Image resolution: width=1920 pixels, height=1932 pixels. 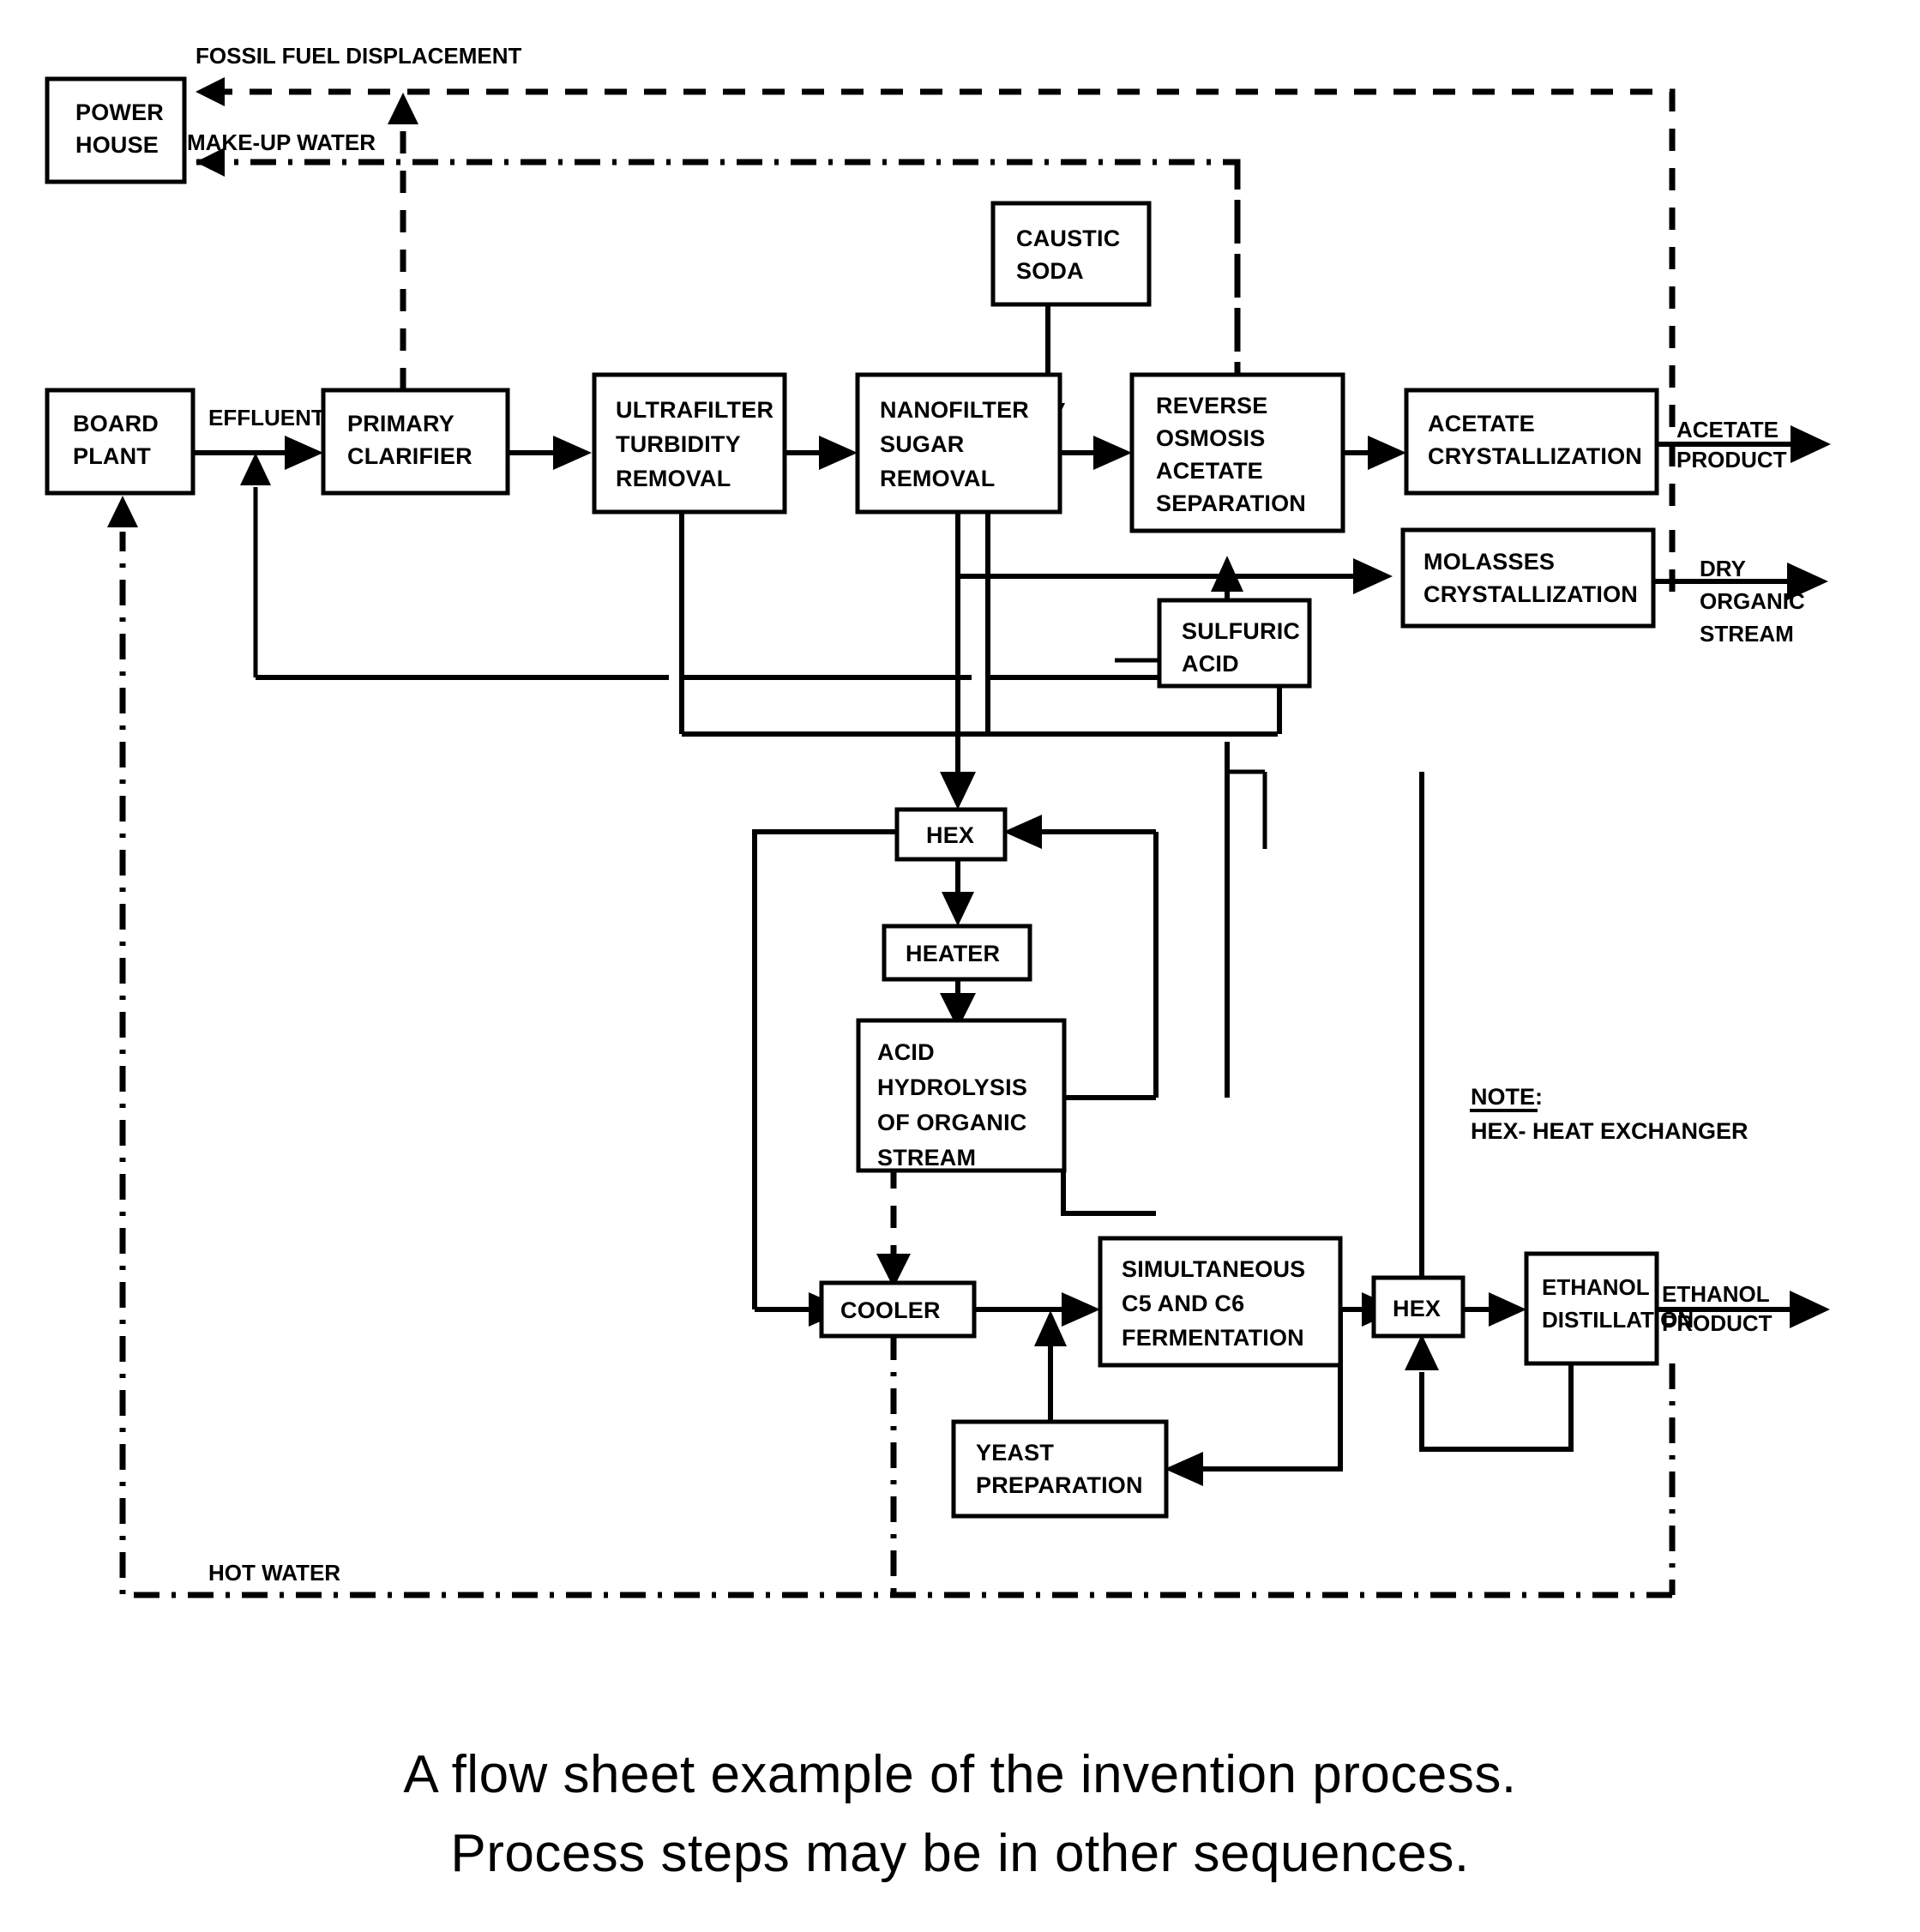 What do you see at coordinates (1609, 1114) in the screenshot?
I see `note-block: NOTE: HEX- HEAT EXCHANGER` at bounding box center [1609, 1114].